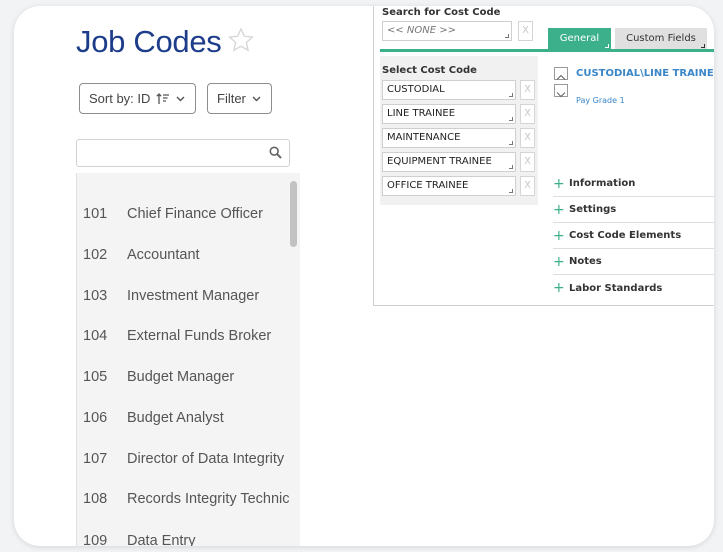  I want to click on section-information: + Information, so click(633, 184).